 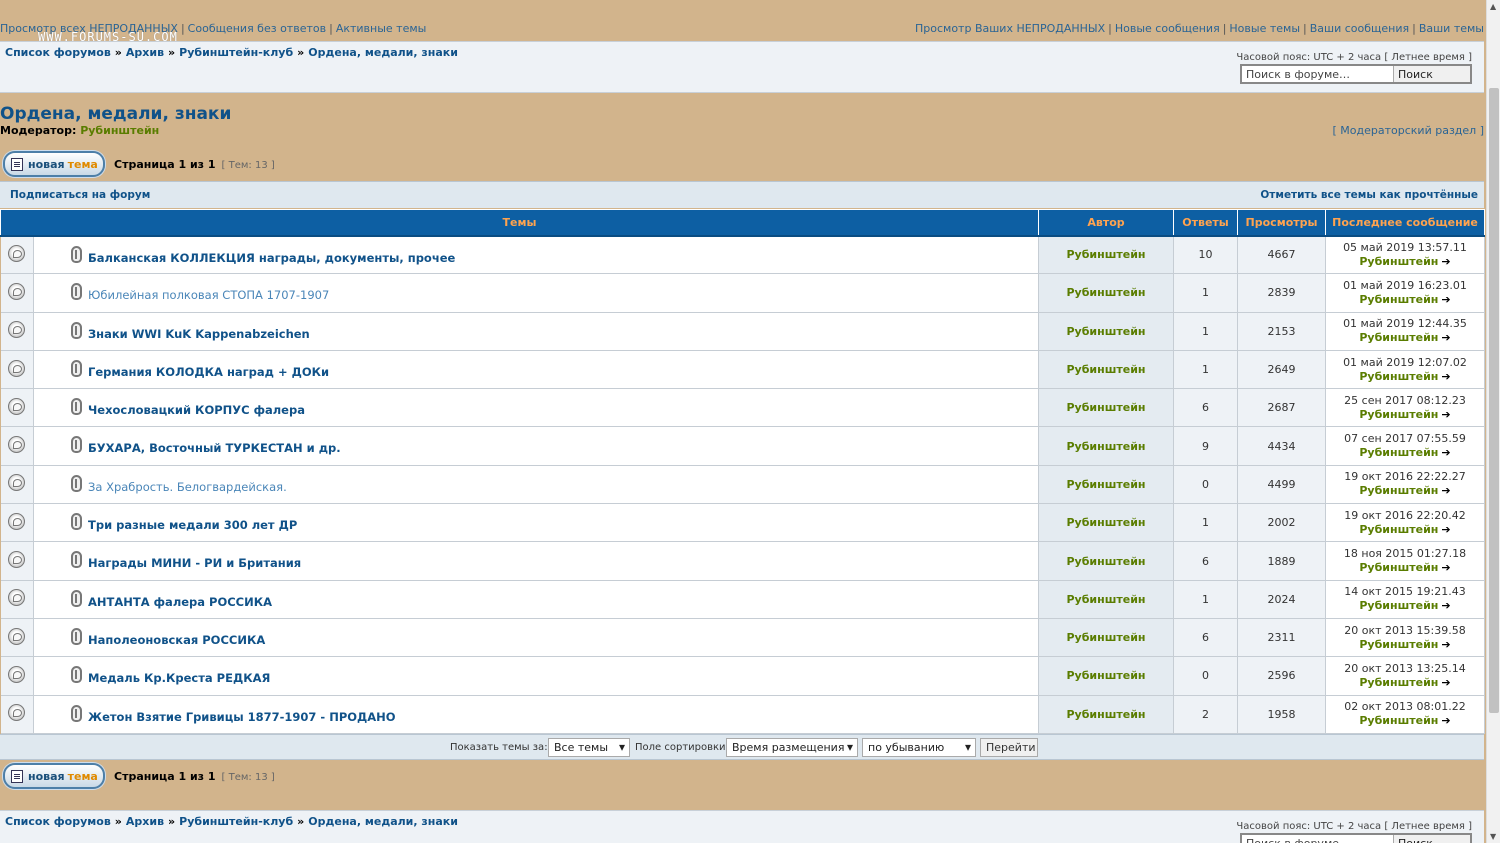 I want to click on go-button: Перейти, so click(x=1009, y=747).